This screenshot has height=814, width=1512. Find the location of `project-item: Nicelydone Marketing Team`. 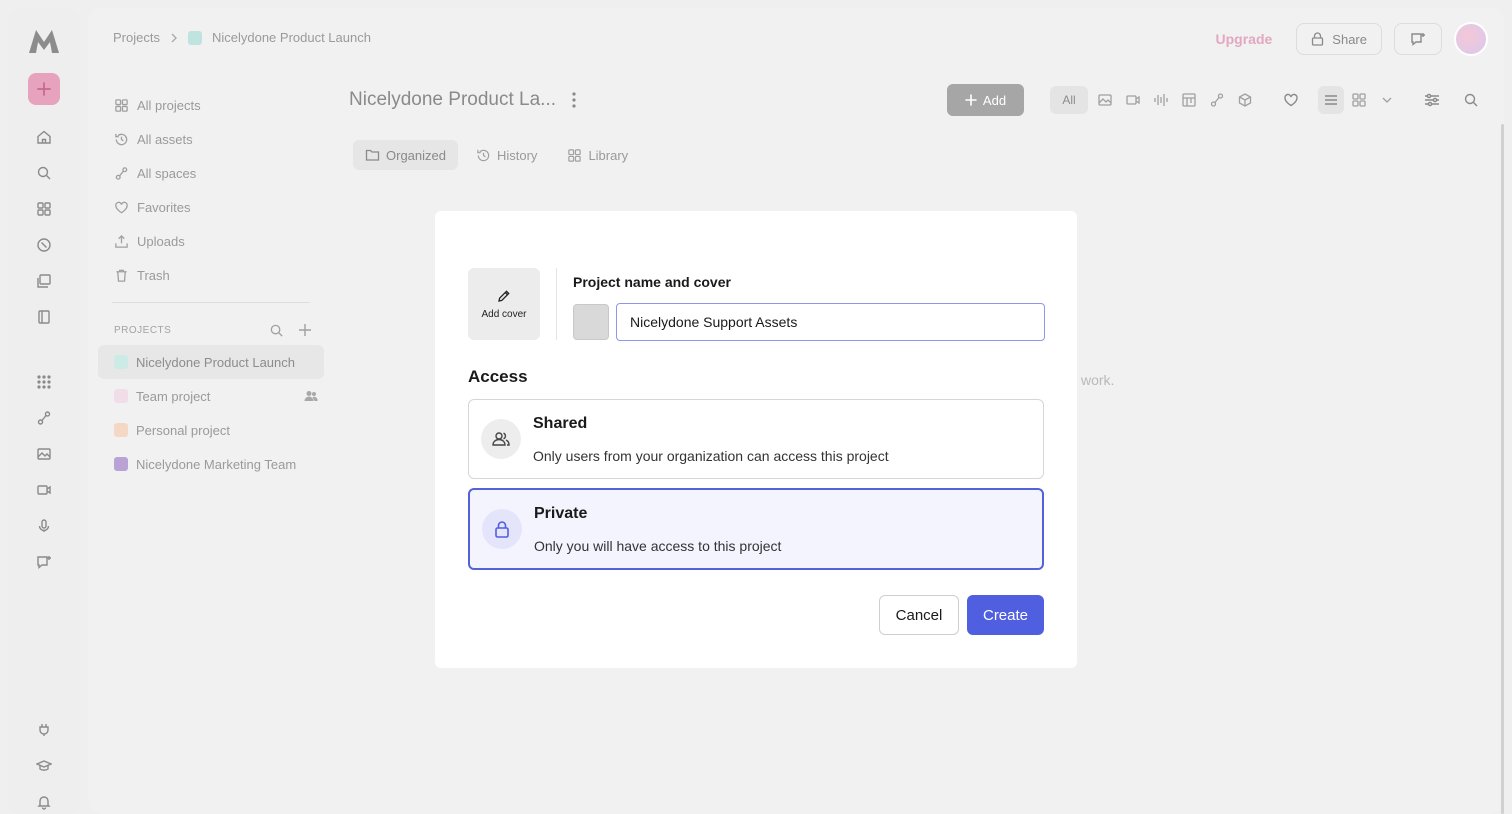

project-item: Nicelydone Marketing Team is located at coordinates (211, 464).